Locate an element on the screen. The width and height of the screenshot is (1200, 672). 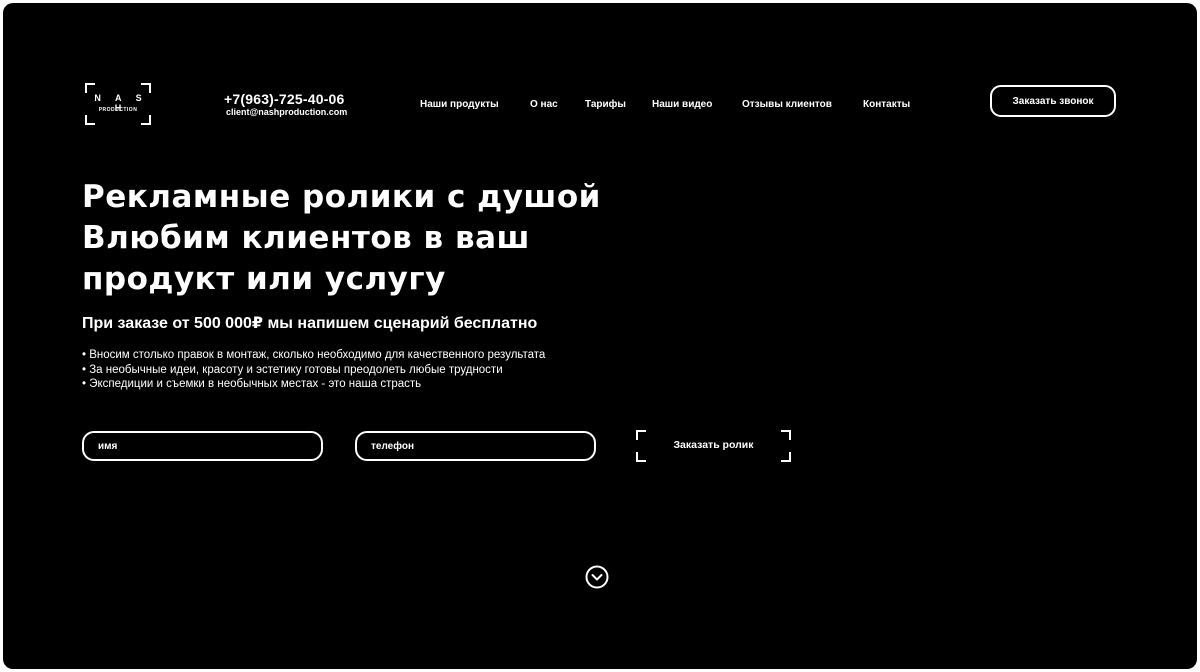
nav-item-videos: Наши видео is located at coordinates (682, 104).